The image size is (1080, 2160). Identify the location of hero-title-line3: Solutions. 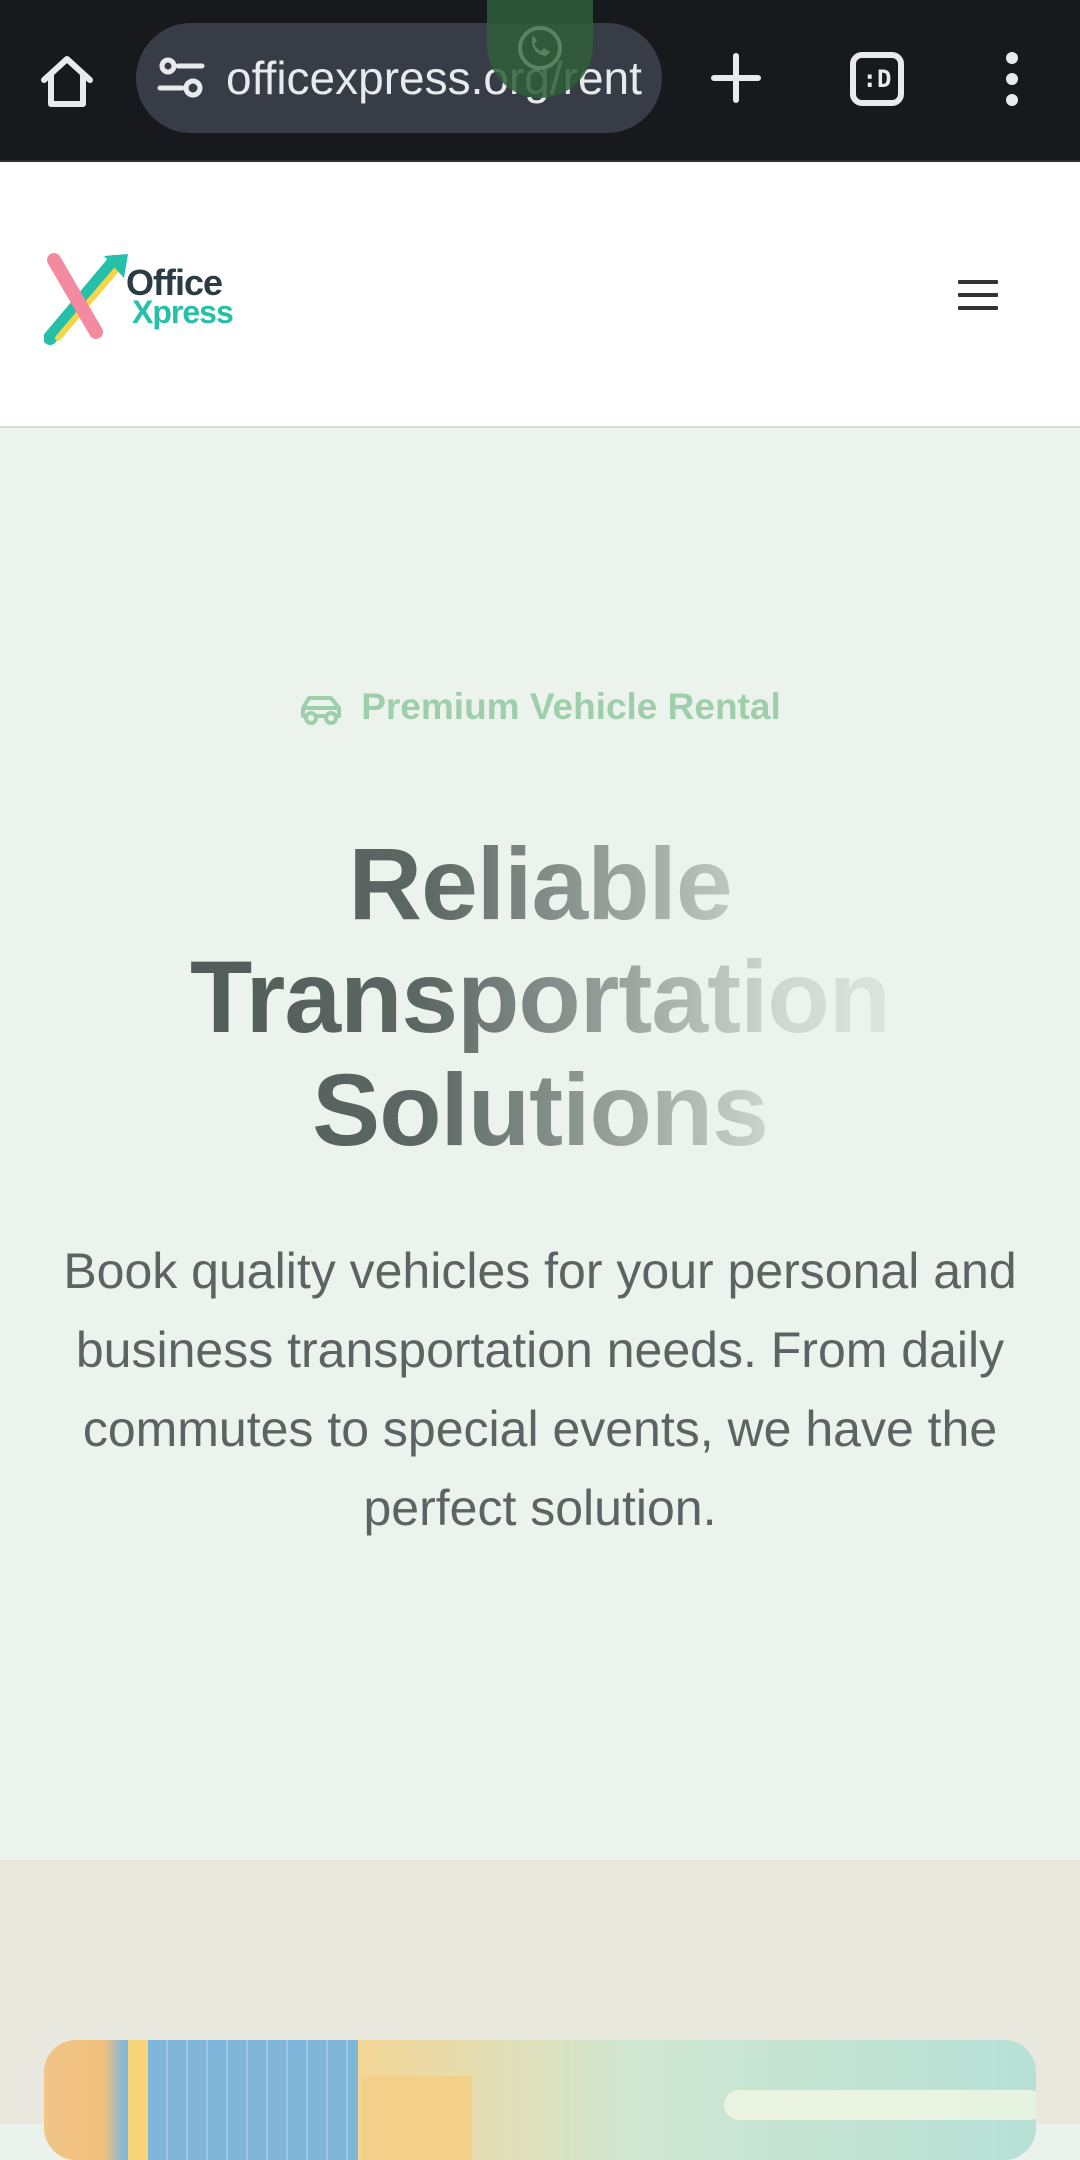
(540, 1110).